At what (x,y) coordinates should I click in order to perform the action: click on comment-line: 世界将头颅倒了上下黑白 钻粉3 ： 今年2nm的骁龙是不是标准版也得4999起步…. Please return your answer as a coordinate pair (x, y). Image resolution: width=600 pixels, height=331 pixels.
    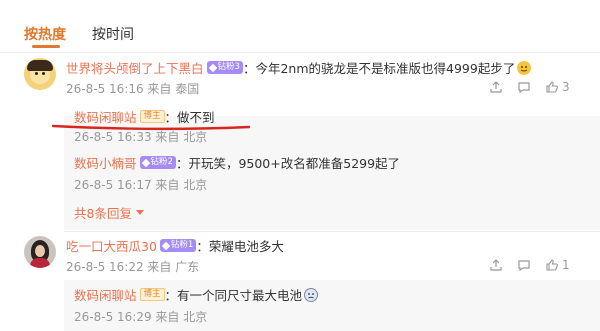
    Looking at the image, I should click on (299, 67).